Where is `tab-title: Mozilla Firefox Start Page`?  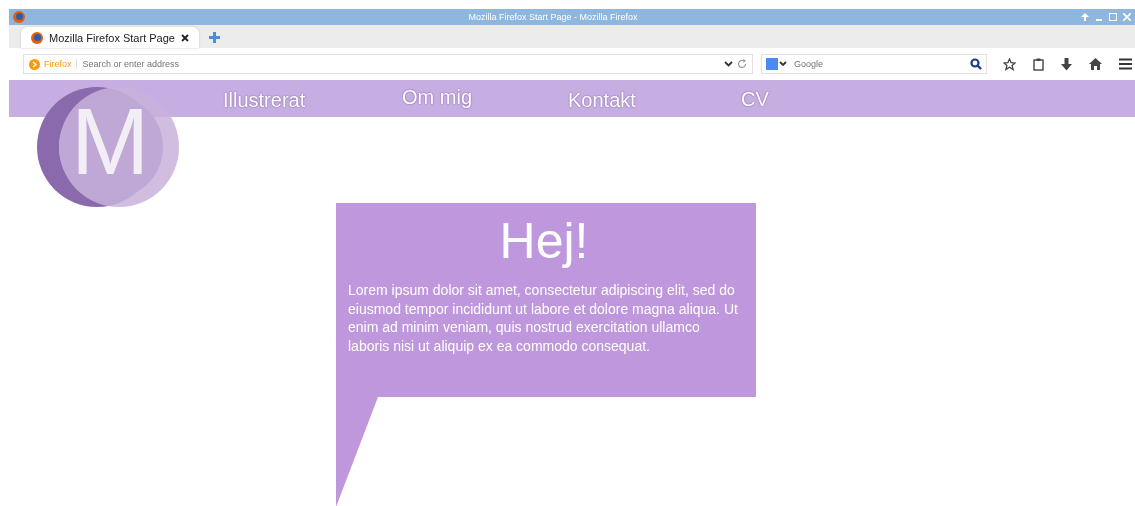 tab-title: Mozilla Firefox Start Page is located at coordinates (112, 37).